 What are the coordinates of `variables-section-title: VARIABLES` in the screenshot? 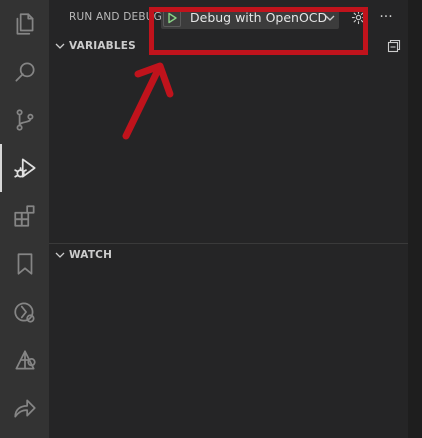 It's located at (102, 46).